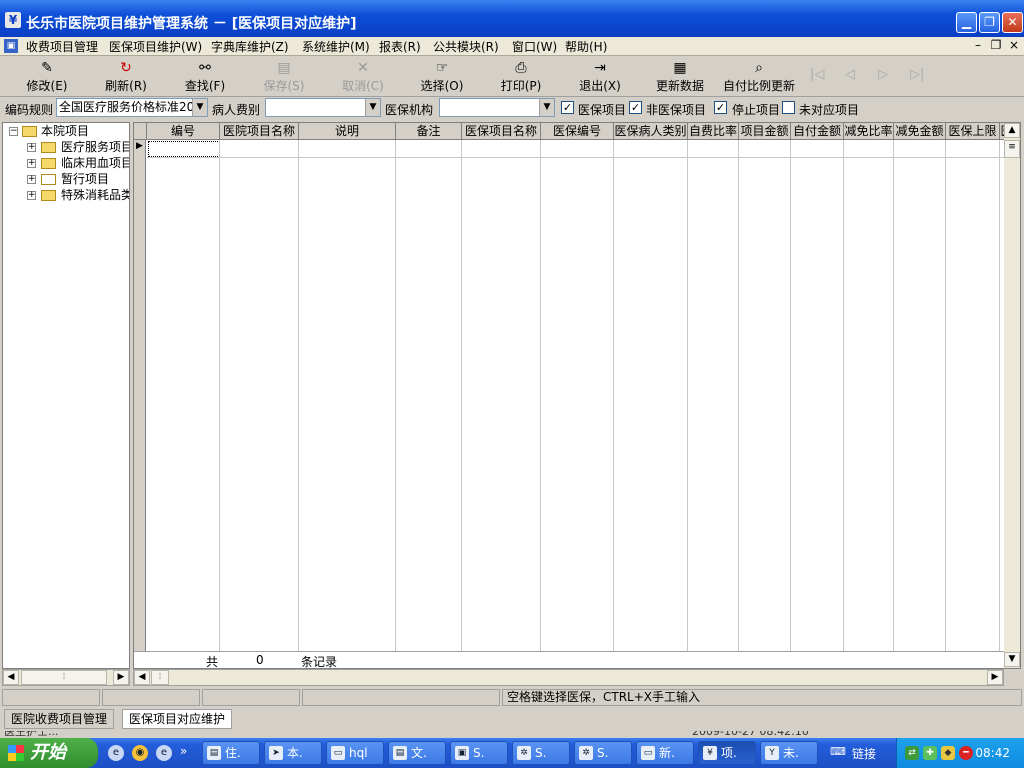 Image resolution: width=1024 pixels, height=768 pixels. Describe the element at coordinates (635, 107) in the screenshot. I see `non-insurance-items-checkbox: ✓` at that location.